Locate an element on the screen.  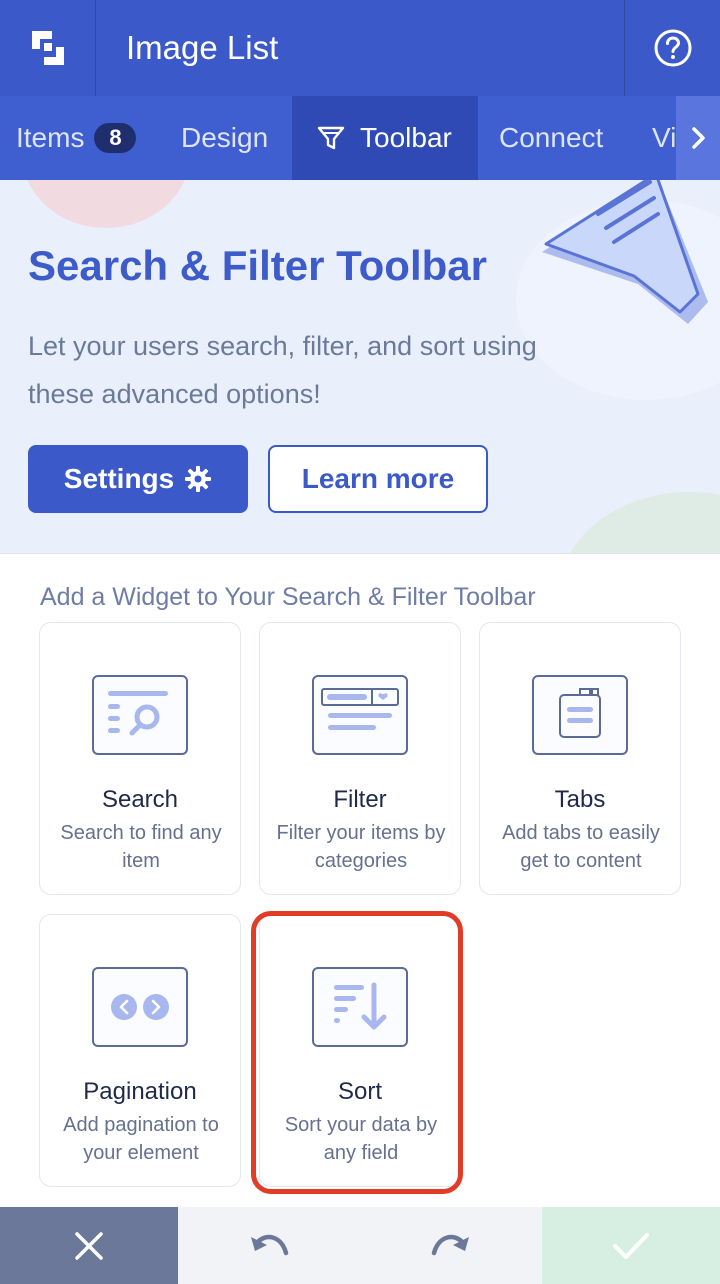
page-title: Image List is located at coordinates (202, 47).